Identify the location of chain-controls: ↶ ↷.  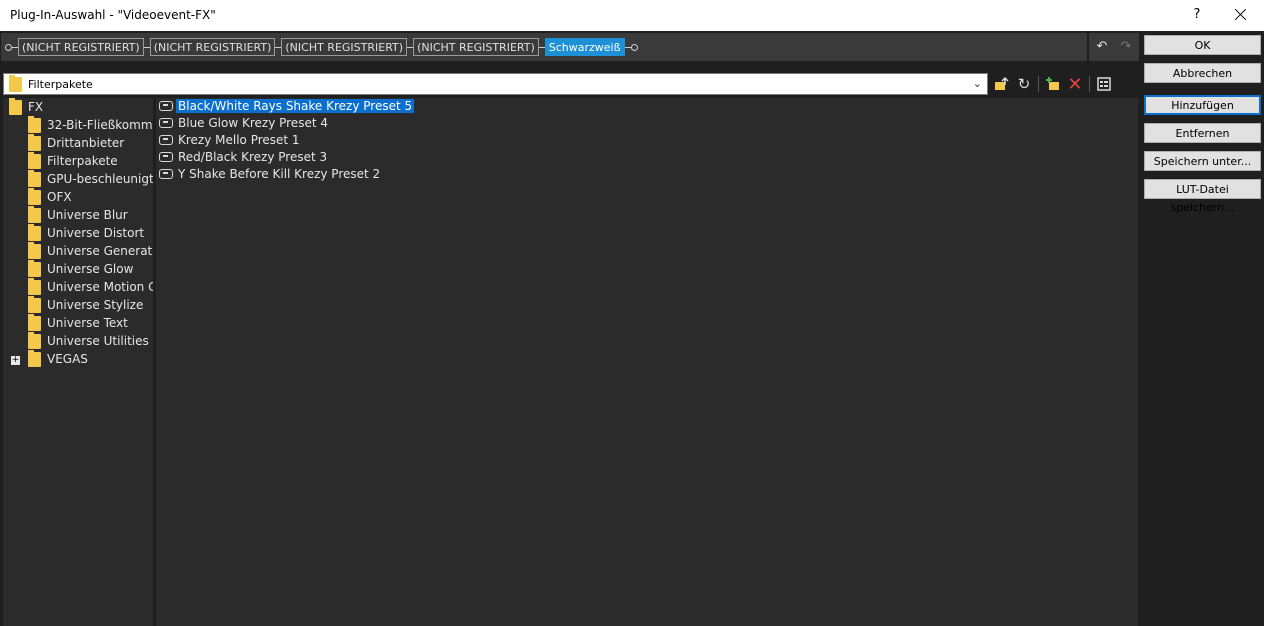
(1114, 47).